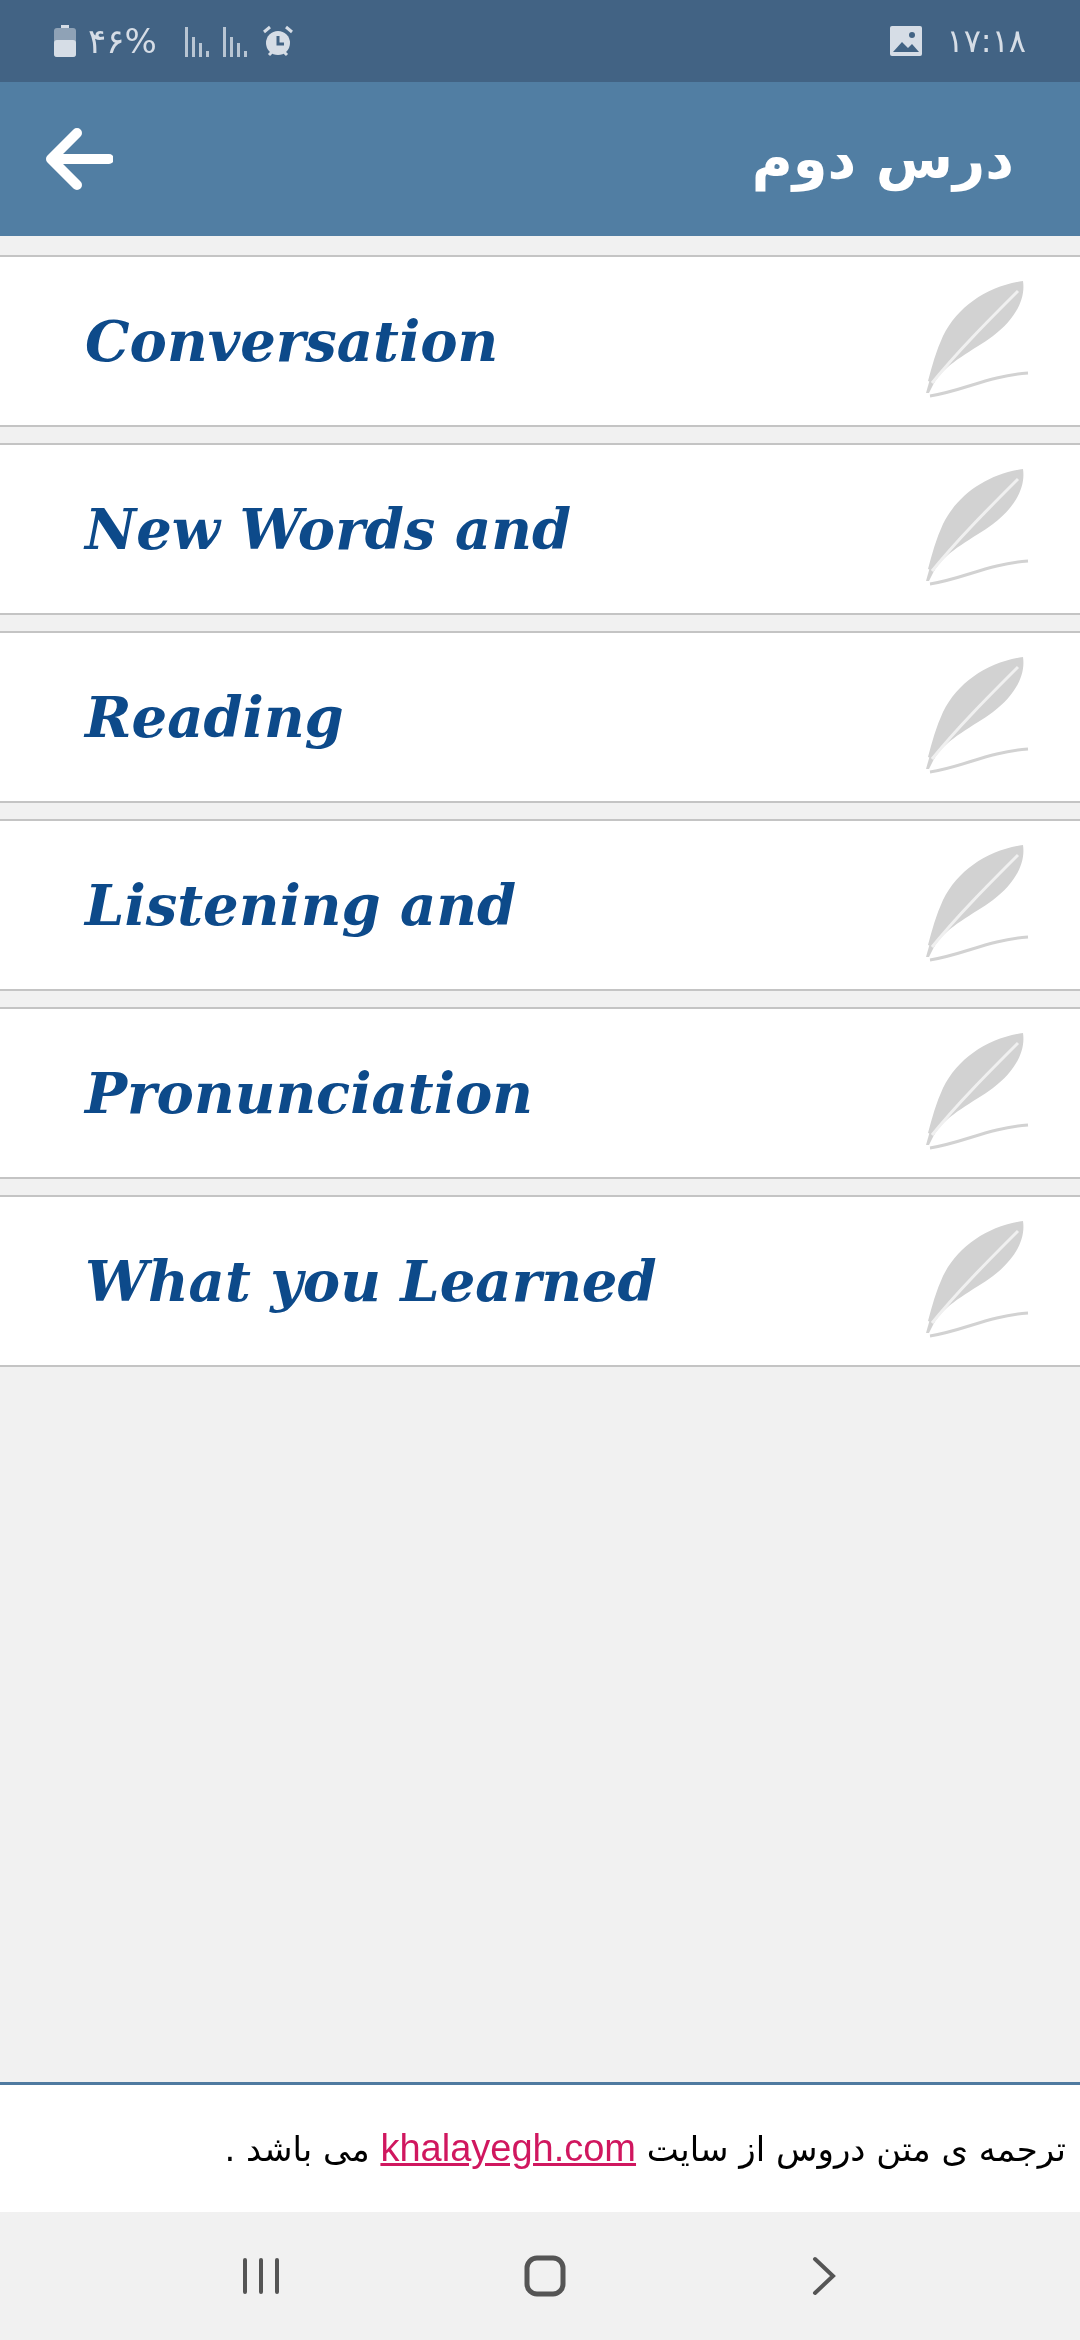  What do you see at coordinates (882, 159) in the screenshot?
I see `screen-title: درس دوم` at bounding box center [882, 159].